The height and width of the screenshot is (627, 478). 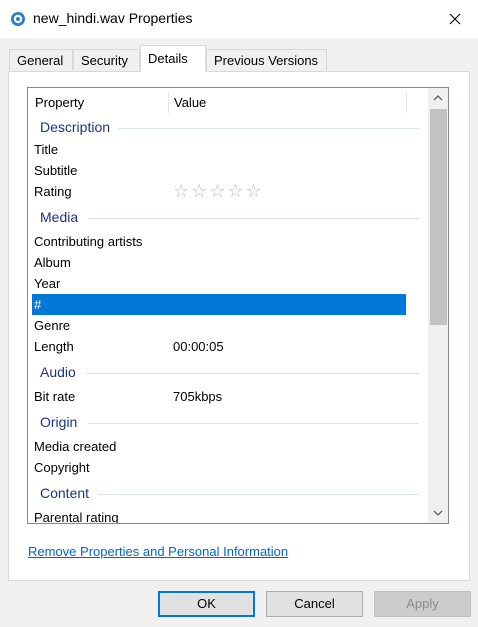 I want to click on group-header-media: Media, so click(x=227, y=218).